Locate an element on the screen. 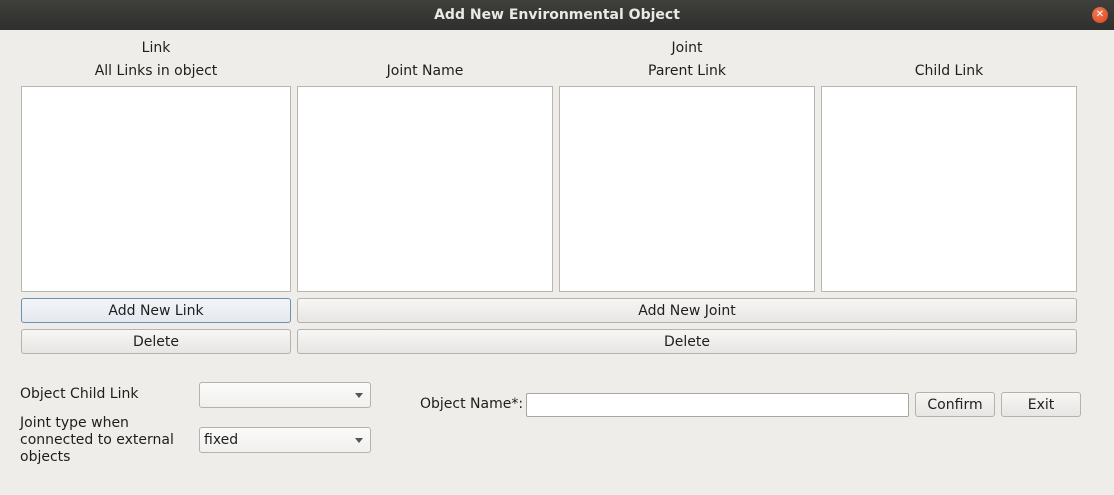 The width and height of the screenshot is (1114, 495). close-button: ✕ is located at coordinates (1100, 15).